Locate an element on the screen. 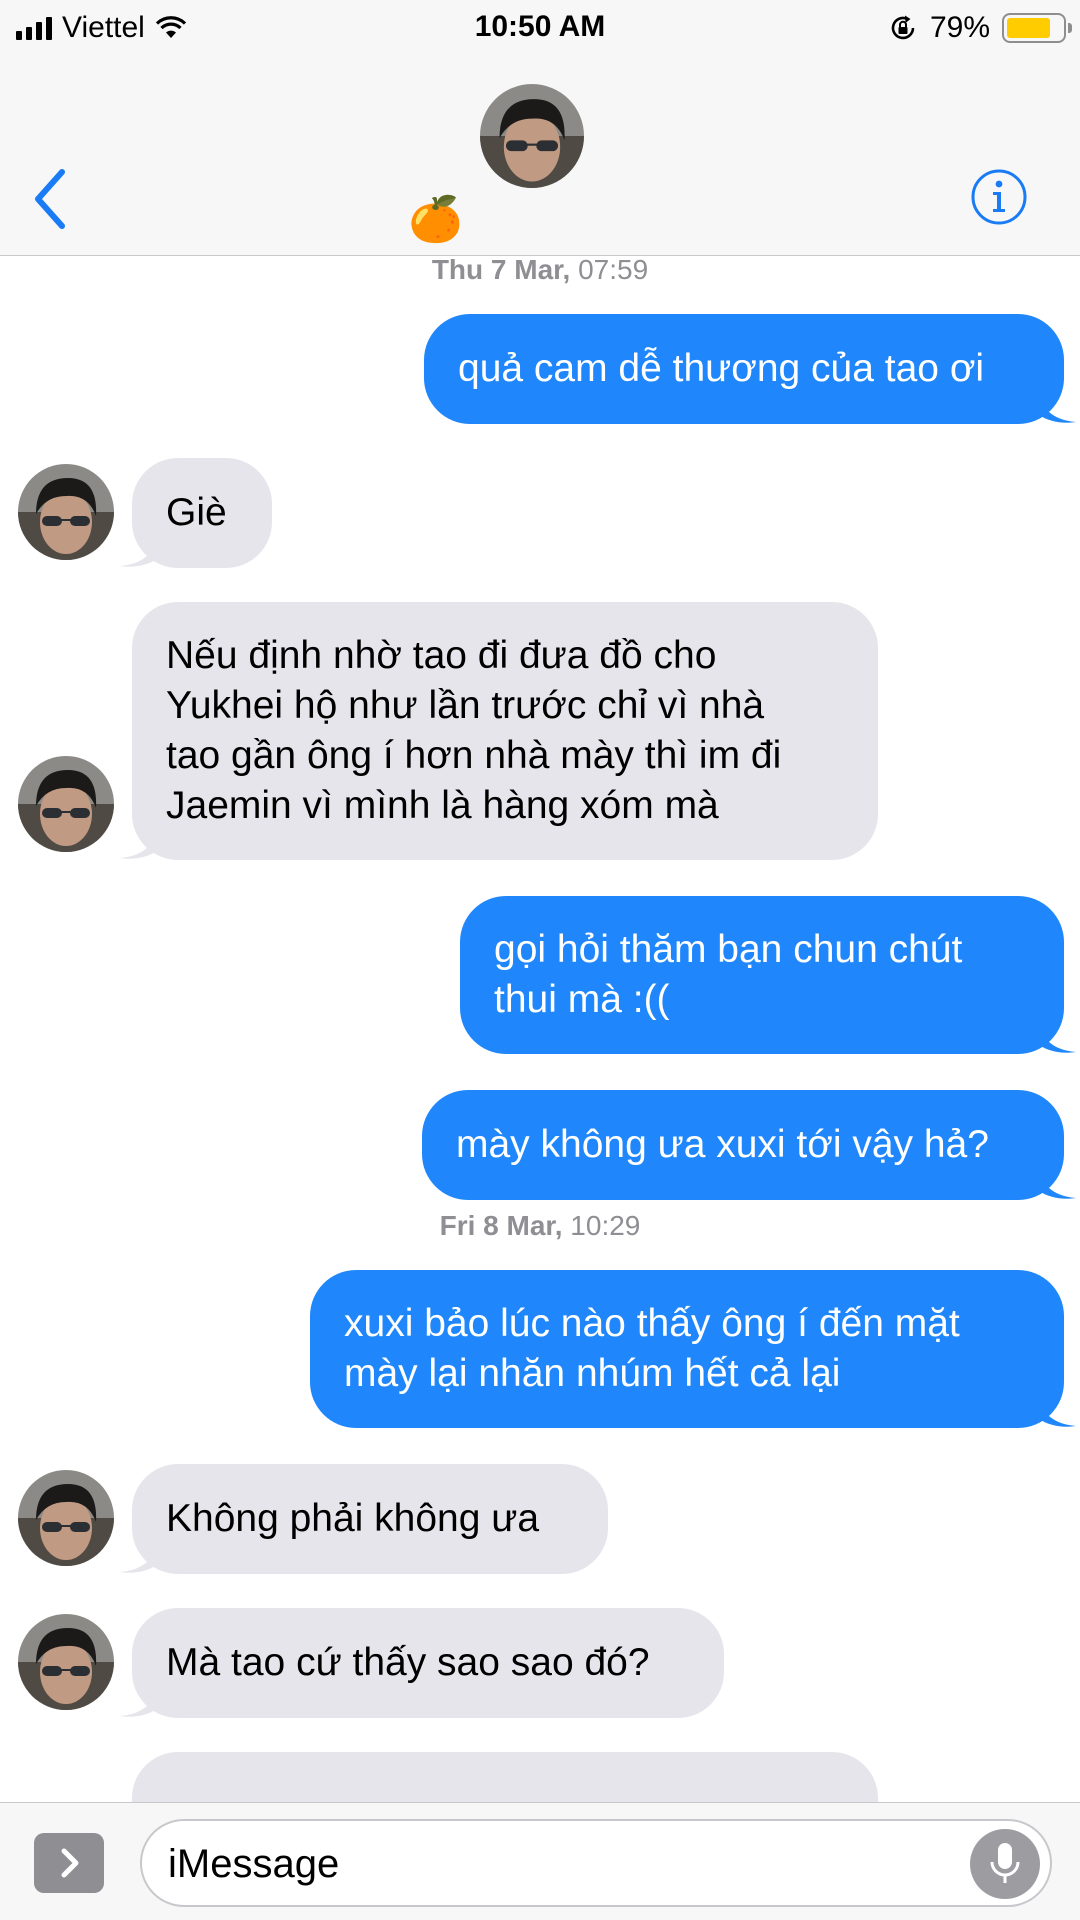 The height and width of the screenshot is (1920, 1080). message-text-line: Nếu định nhờ tao đi đưa đồ cho is located at coordinates (441, 655).